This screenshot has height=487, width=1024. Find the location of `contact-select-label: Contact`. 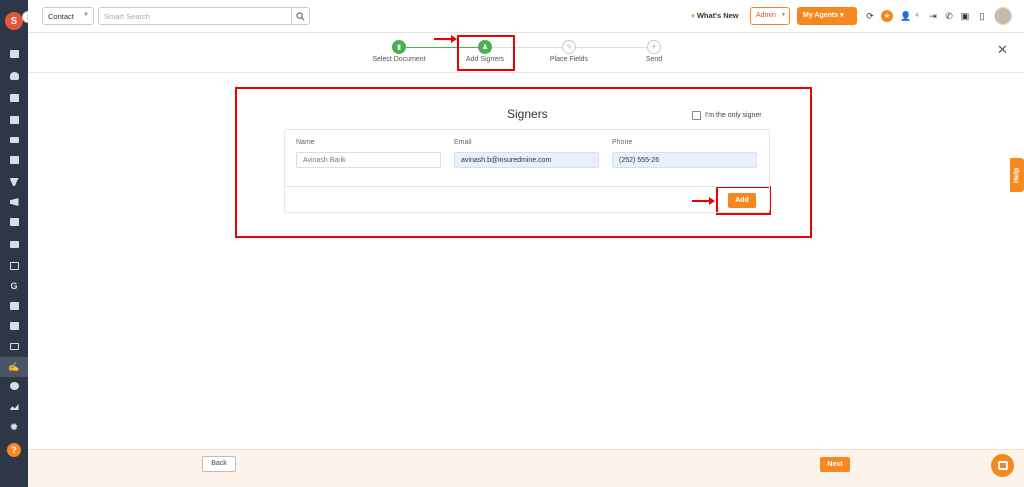

contact-select-label: Contact is located at coordinates (61, 16).